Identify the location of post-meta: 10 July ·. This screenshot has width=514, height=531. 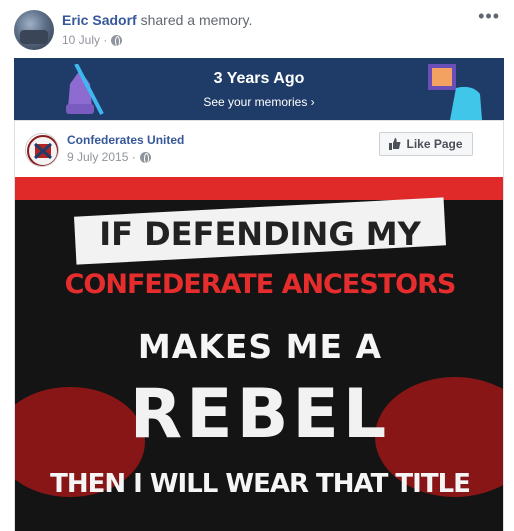
(92, 40).